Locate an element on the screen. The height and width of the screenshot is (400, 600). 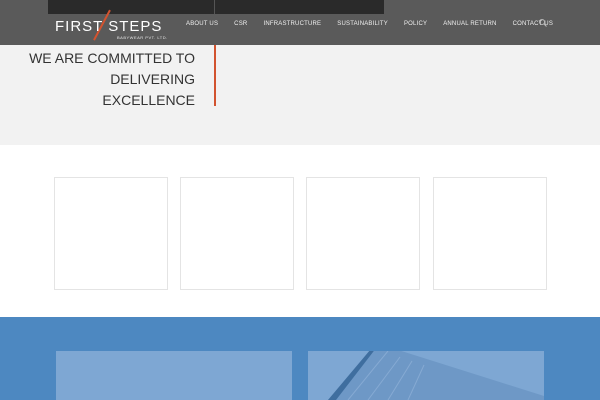
nav-item-csr: CSR is located at coordinates (240, 24).